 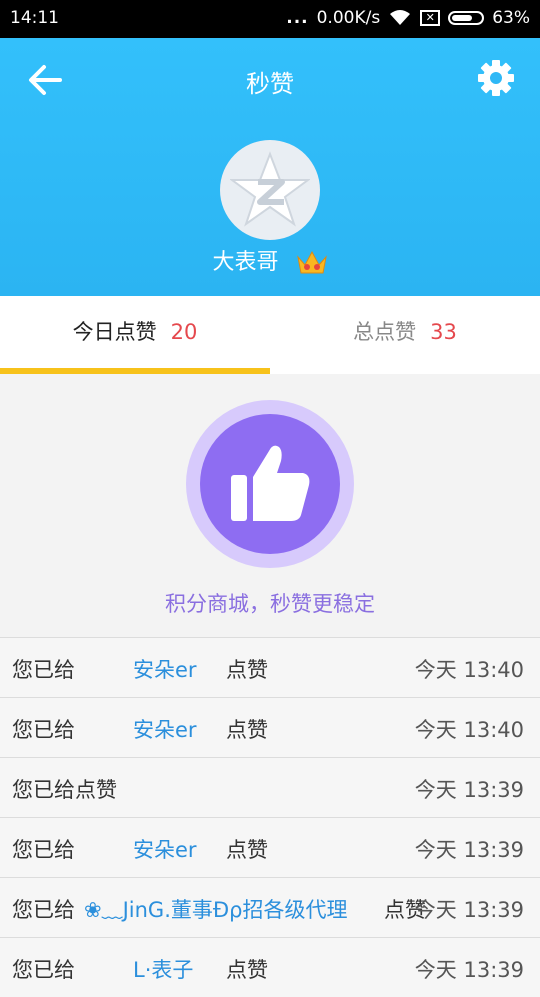 I want to click on page-title: 秒赞, so click(x=270, y=84).